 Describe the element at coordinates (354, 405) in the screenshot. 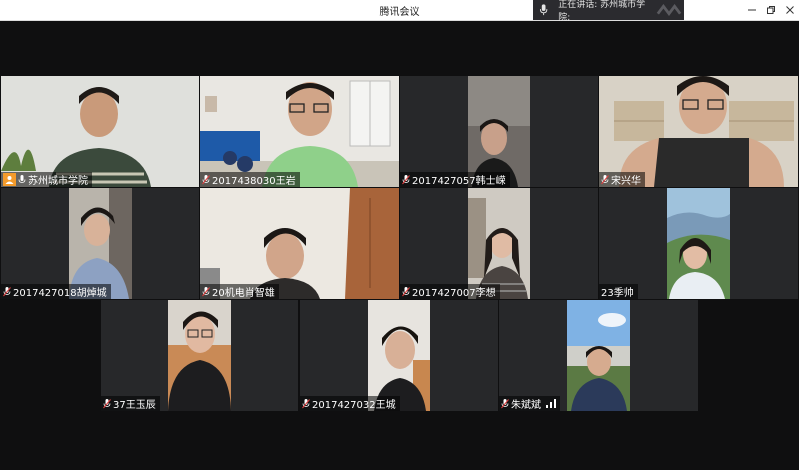

I see `participant-name: 2017427032王城` at that location.